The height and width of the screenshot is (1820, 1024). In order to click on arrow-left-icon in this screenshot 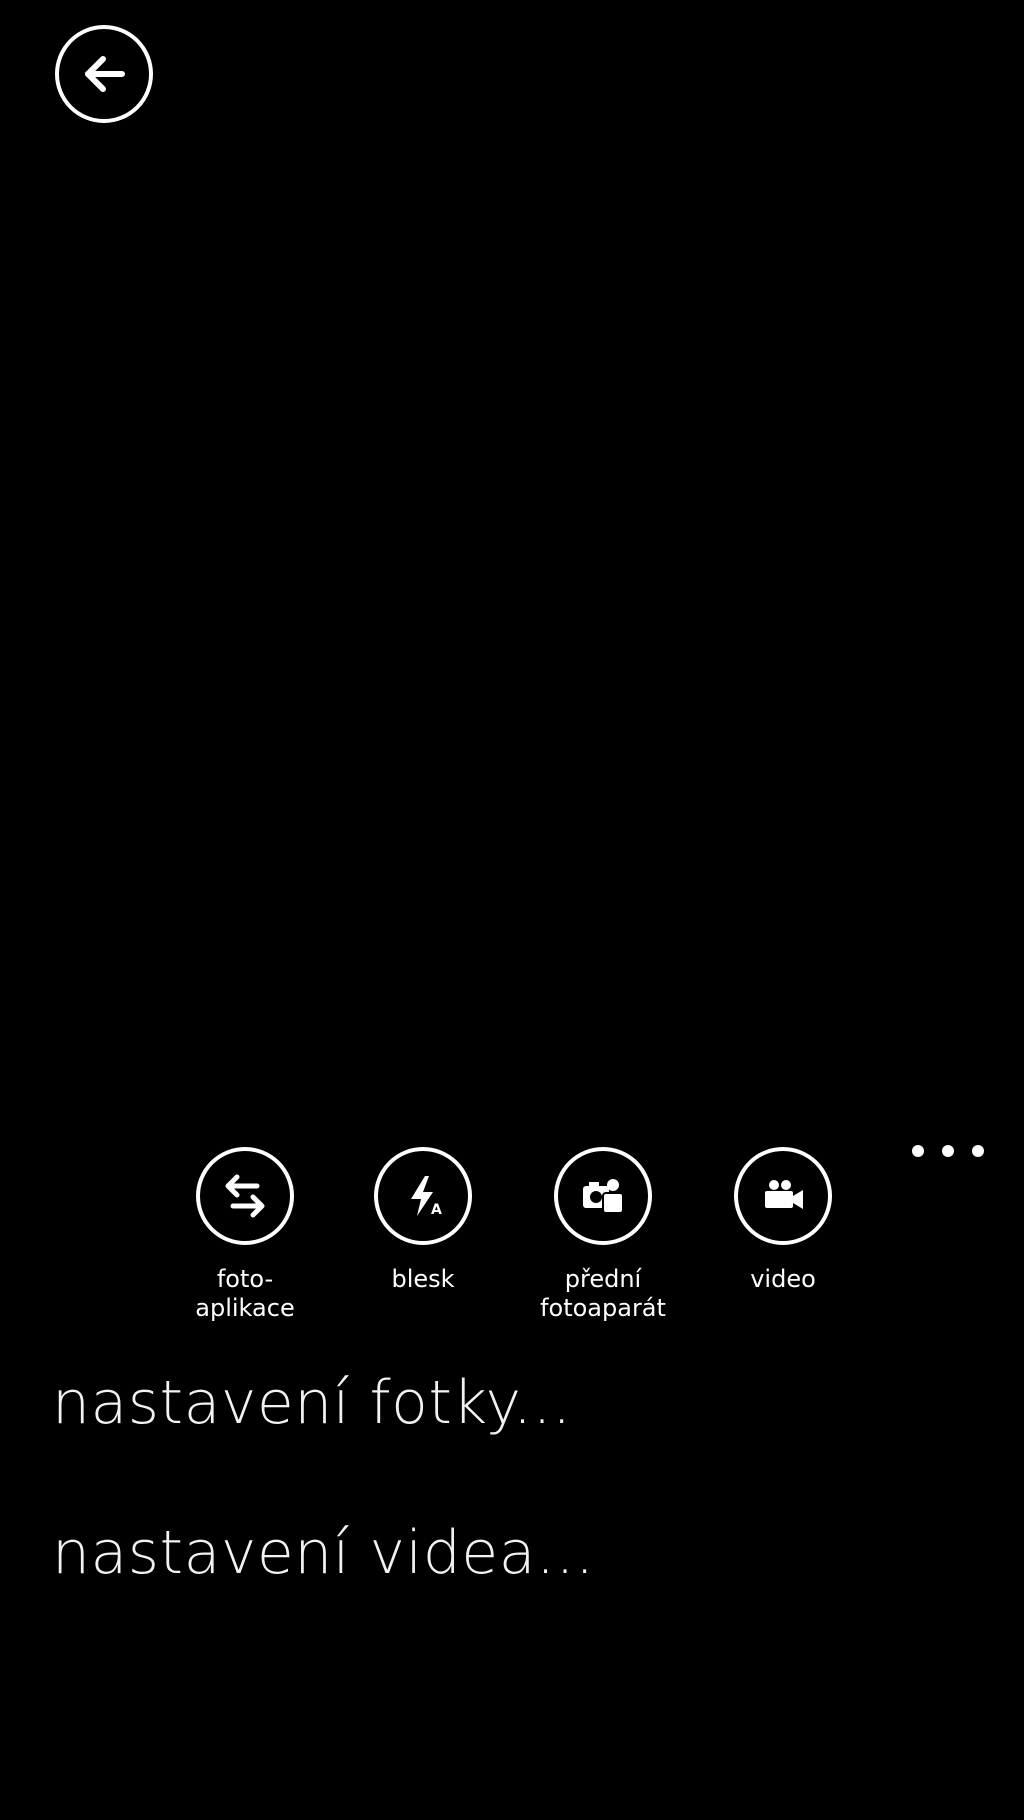, I will do `click(105, 74)`.